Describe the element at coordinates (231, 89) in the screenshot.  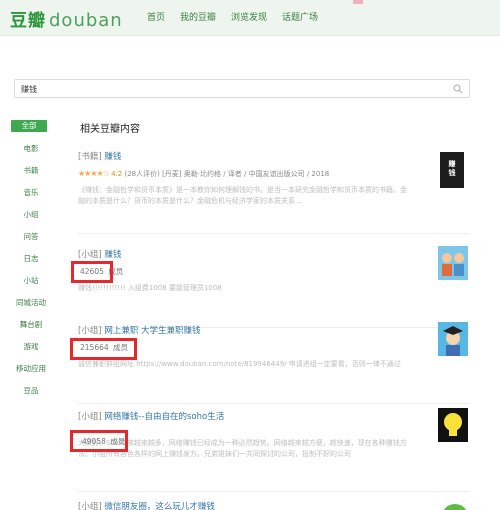
I see `search-input` at that location.